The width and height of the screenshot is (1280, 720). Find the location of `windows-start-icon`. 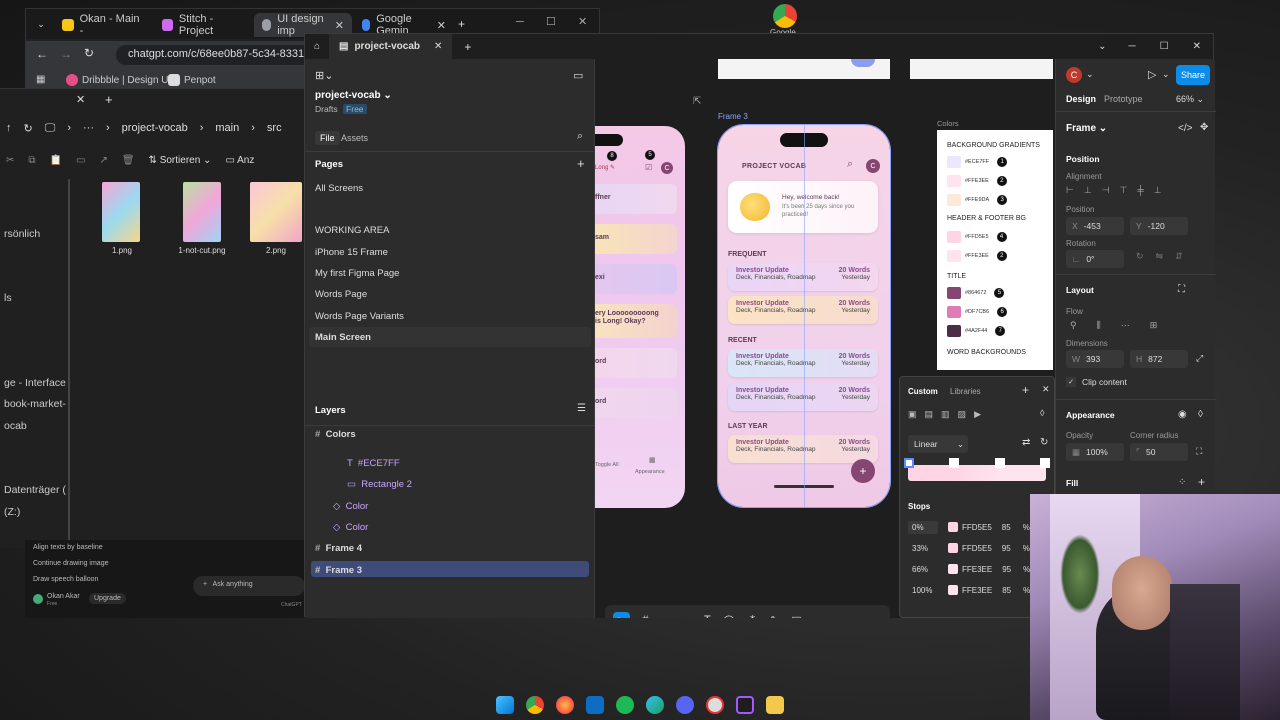

windows-start-icon is located at coordinates (505, 705).